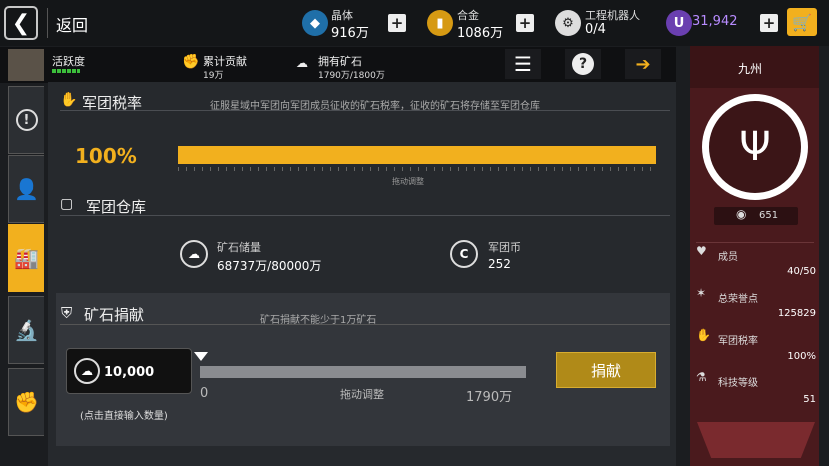 The height and width of the screenshot is (466, 829). I want to click on ore-icon: ☁, so click(302, 63).